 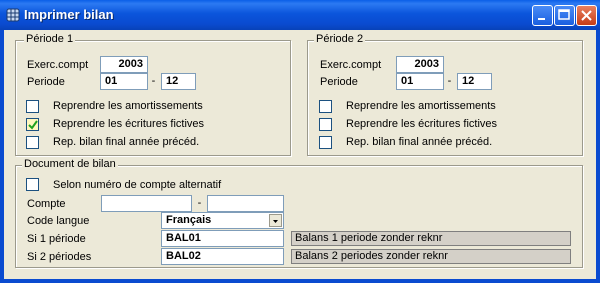 I want to click on period2-periode-label: Periode, so click(x=339, y=82).